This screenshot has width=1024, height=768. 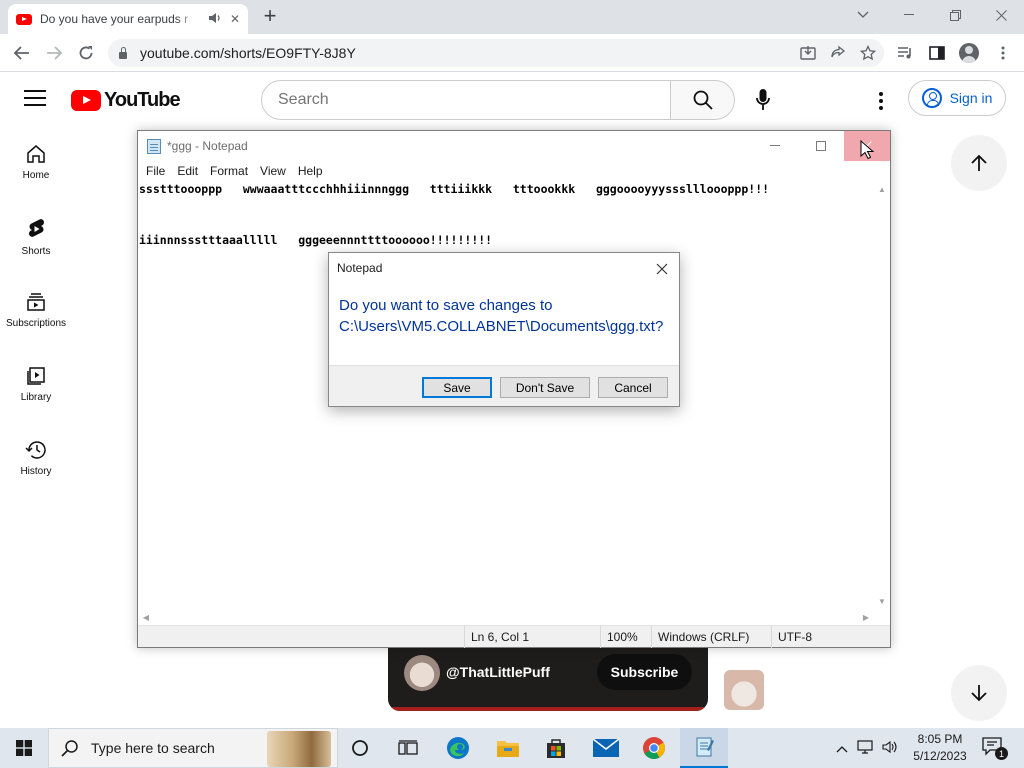 What do you see at coordinates (940, 739) in the screenshot?
I see `clock-time: 8:05 PM` at bounding box center [940, 739].